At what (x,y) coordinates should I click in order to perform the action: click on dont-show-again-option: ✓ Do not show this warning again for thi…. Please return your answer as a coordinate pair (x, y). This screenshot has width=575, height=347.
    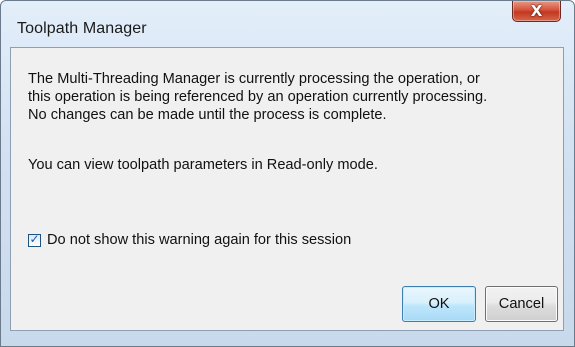
    Looking at the image, I should click on (189, 240).